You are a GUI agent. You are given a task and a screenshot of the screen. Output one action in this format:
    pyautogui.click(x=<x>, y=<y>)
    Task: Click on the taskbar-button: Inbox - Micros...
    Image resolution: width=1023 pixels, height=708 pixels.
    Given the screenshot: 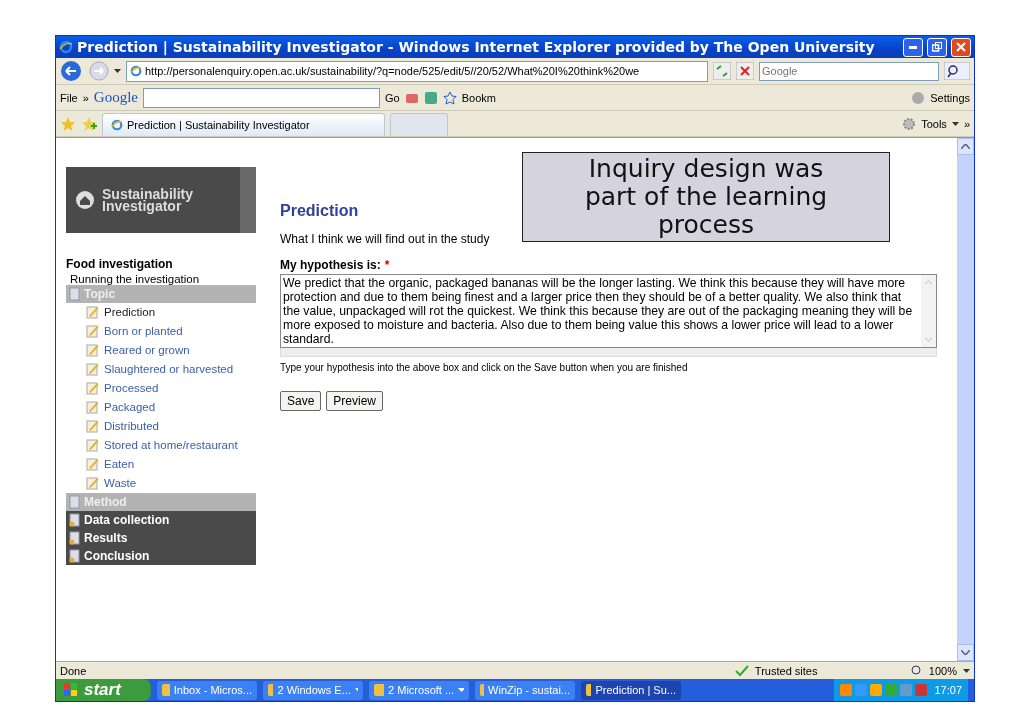 What is the action you would take?
    pyautogui.click(x=207, y=690)
    